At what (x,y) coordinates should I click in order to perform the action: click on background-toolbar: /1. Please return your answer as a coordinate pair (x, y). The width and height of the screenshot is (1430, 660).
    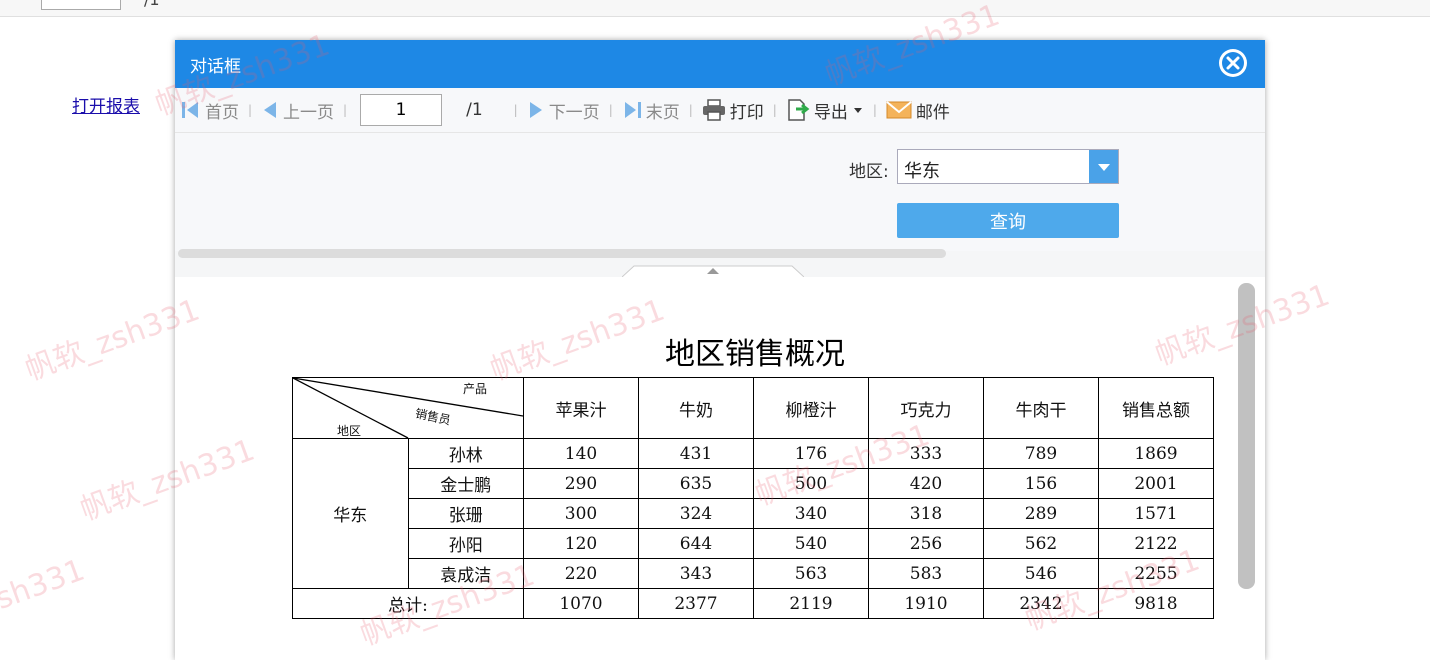
    Looking at the image, I should click on (715, 8).